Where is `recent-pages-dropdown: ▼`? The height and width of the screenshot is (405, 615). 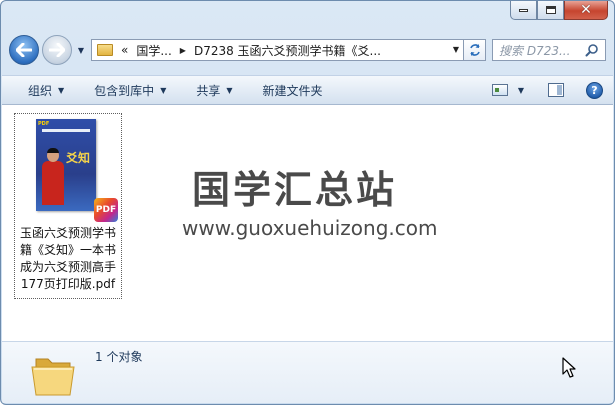
recent-pages-dropdown: ▼ is located at coordinates (81, 50).